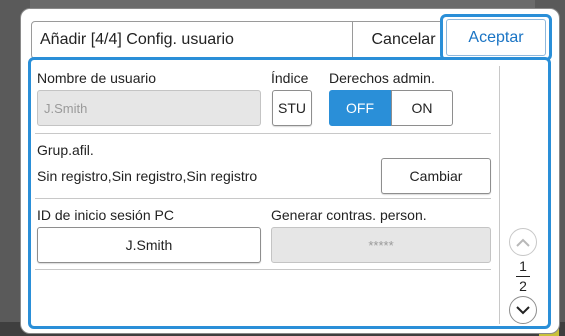 The image size is (565, 336). I want to click on admin-on-toggle: ON, so click(422, 108).